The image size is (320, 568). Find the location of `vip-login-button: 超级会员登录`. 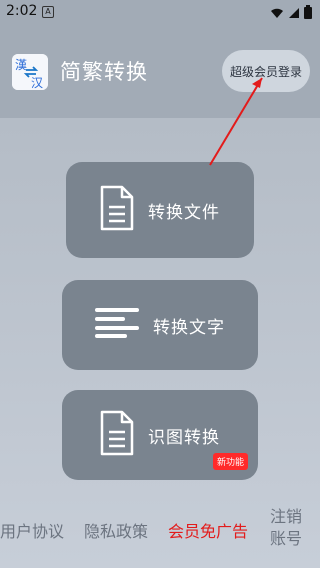

vip-login-button: 超级会员登录 is located at coordinates (266, 71).